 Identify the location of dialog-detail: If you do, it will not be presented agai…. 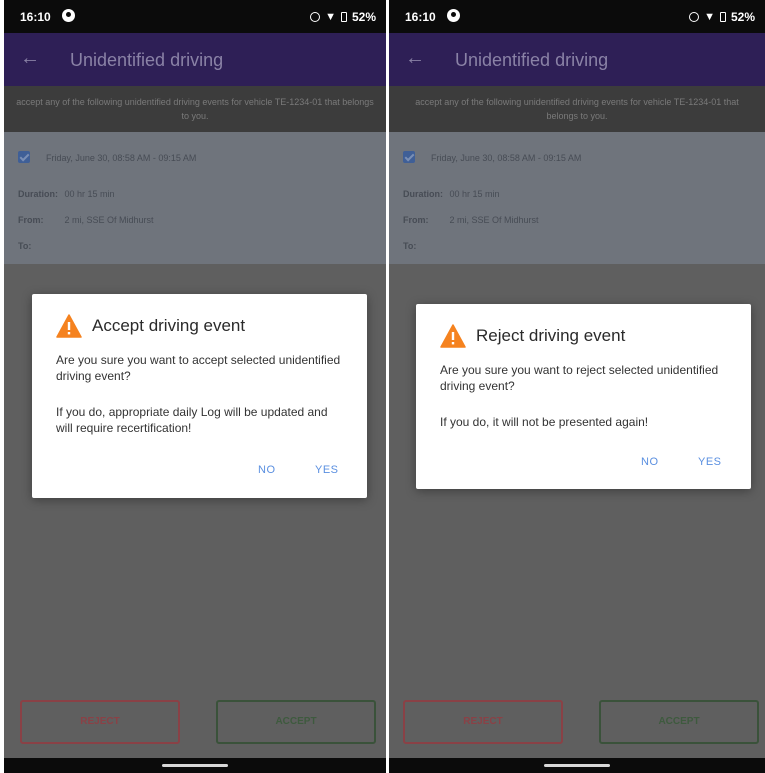
(544, 422).